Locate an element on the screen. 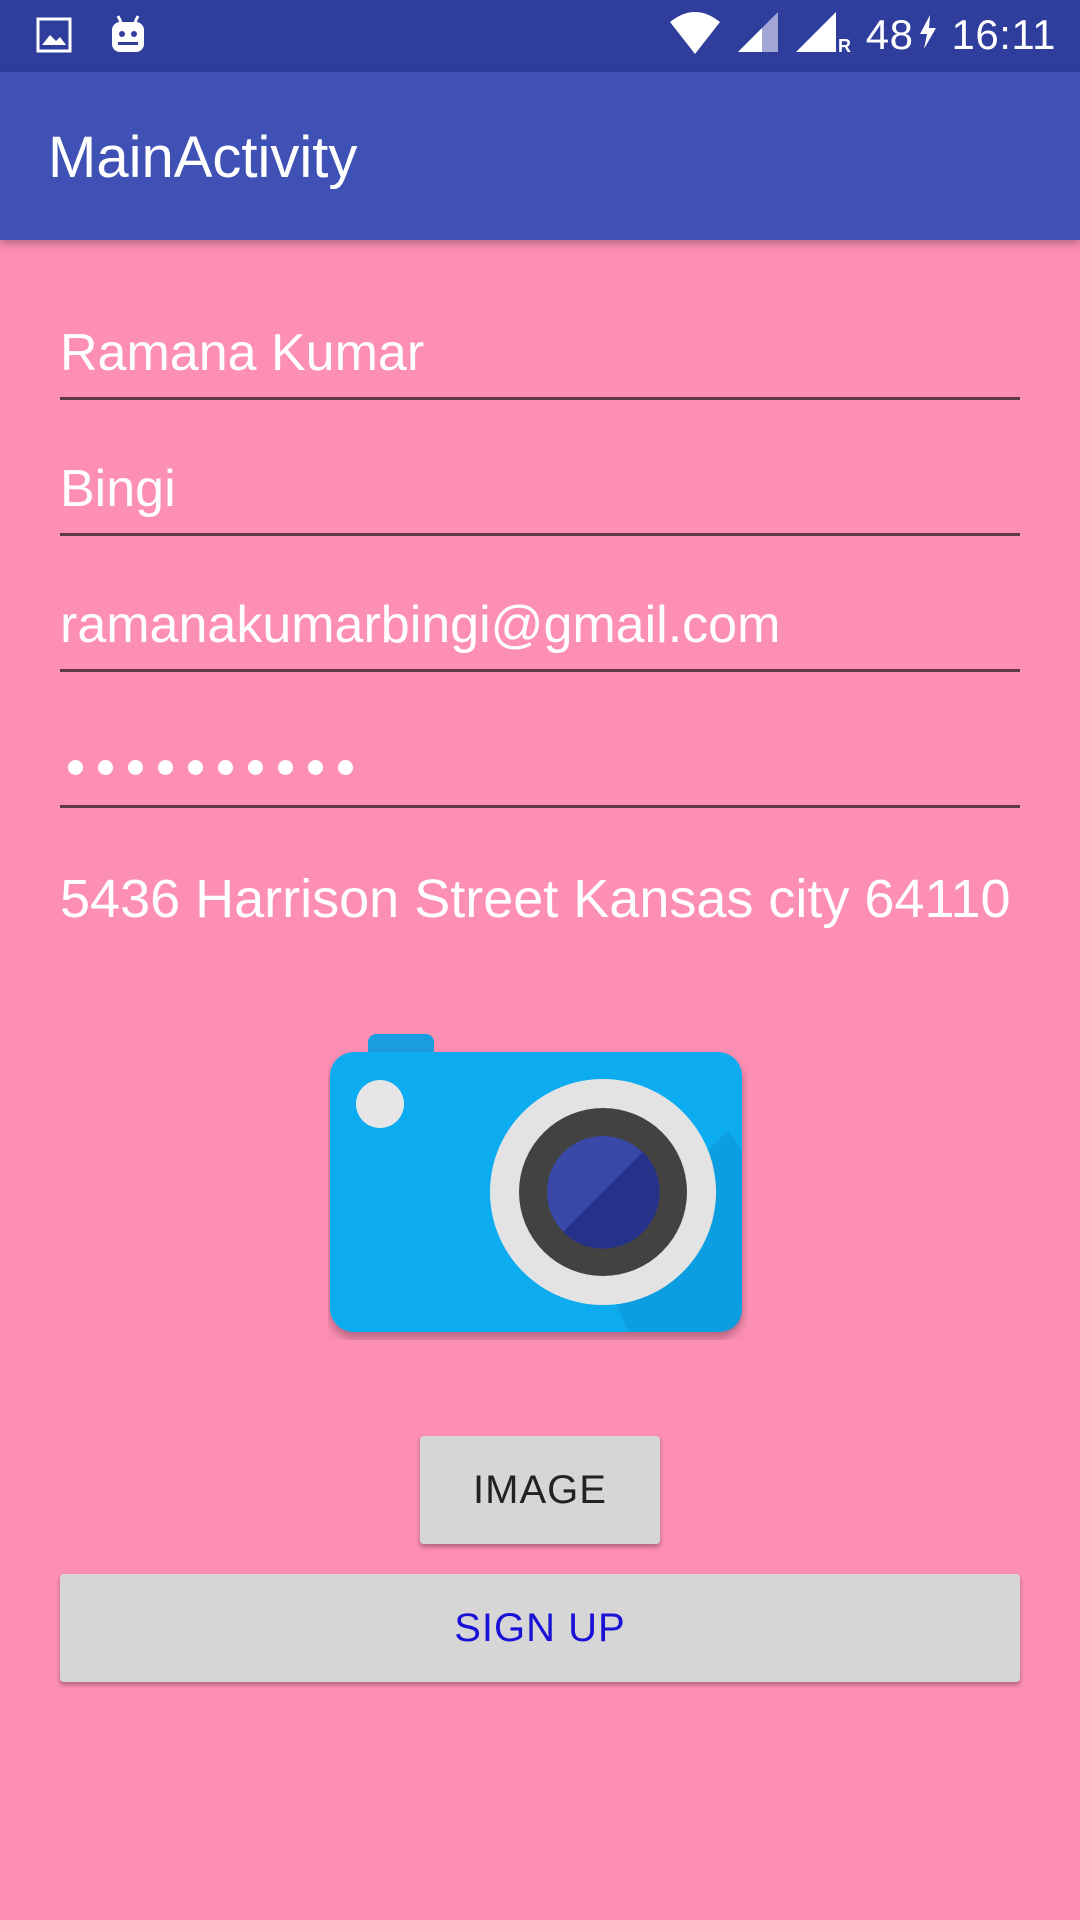 This screenshot has height=1920, width=1080. svg-text: R is located at coordinates (844, 45).